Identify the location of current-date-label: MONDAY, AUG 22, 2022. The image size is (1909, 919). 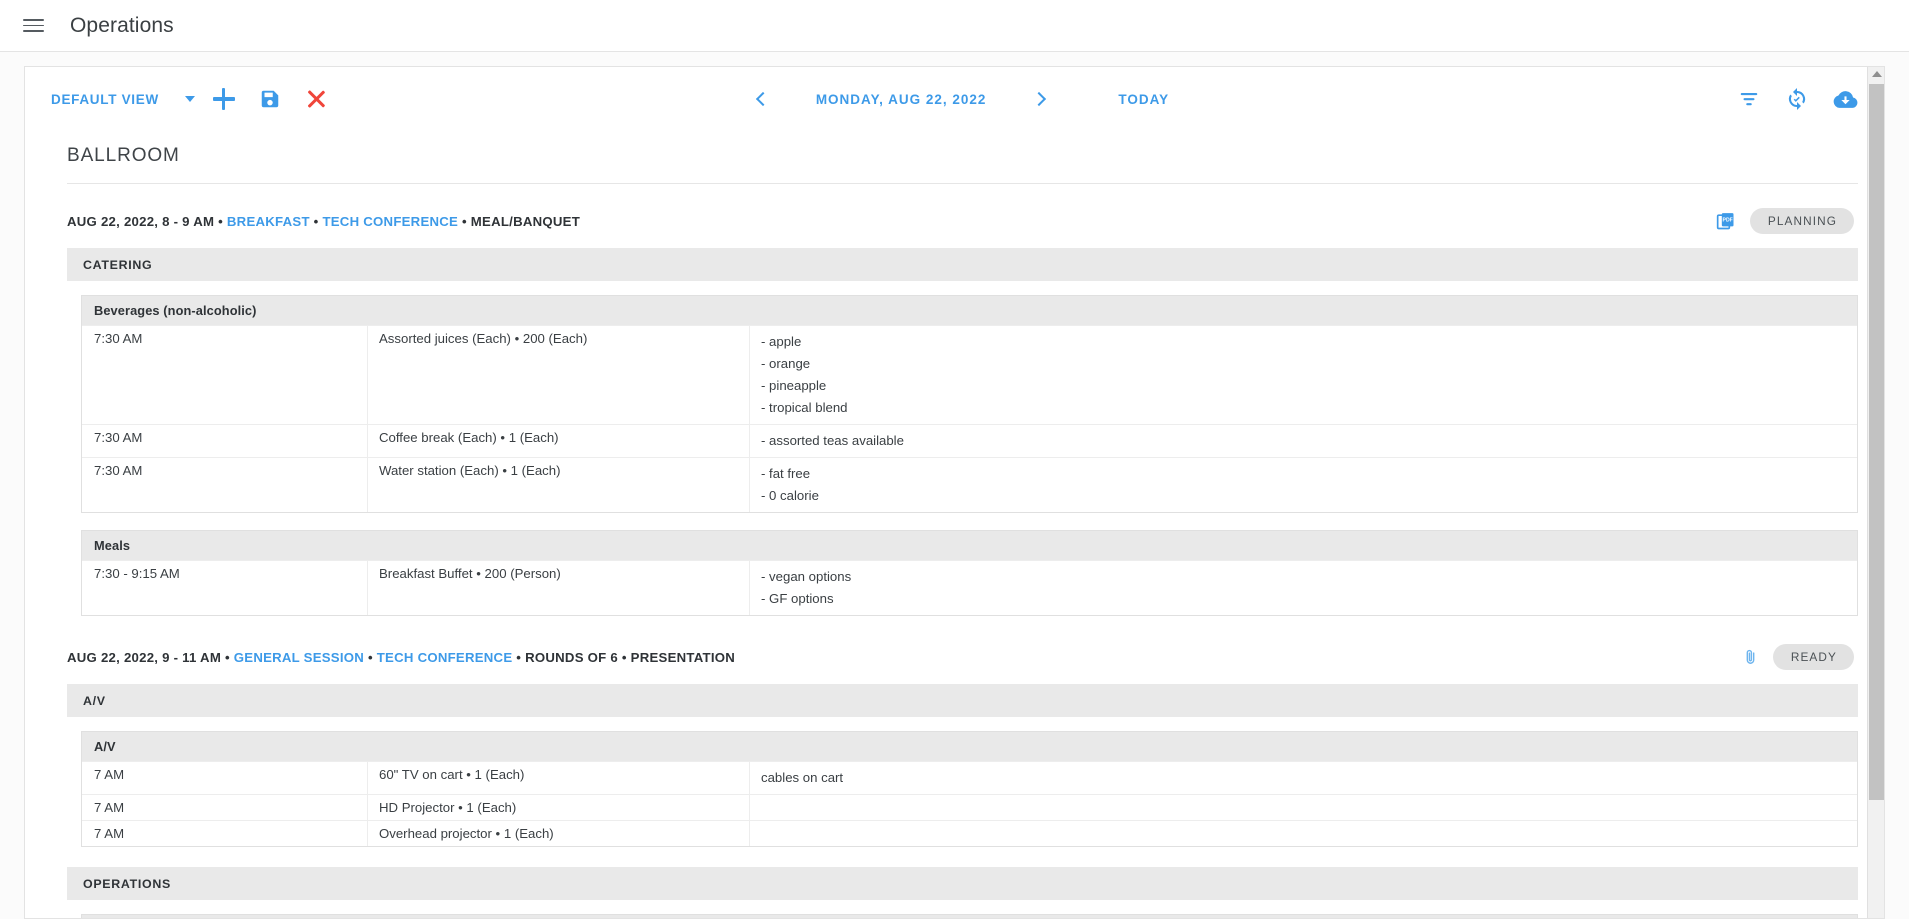
(901, 99).